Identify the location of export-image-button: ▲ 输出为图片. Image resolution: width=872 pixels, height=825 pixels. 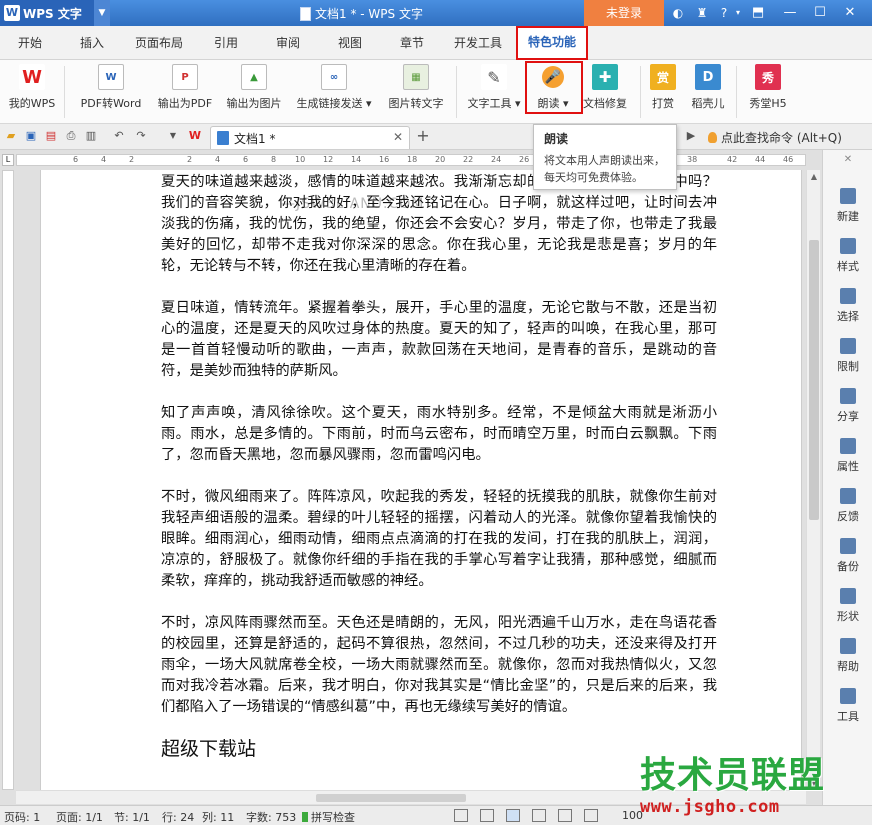
(254, 86).